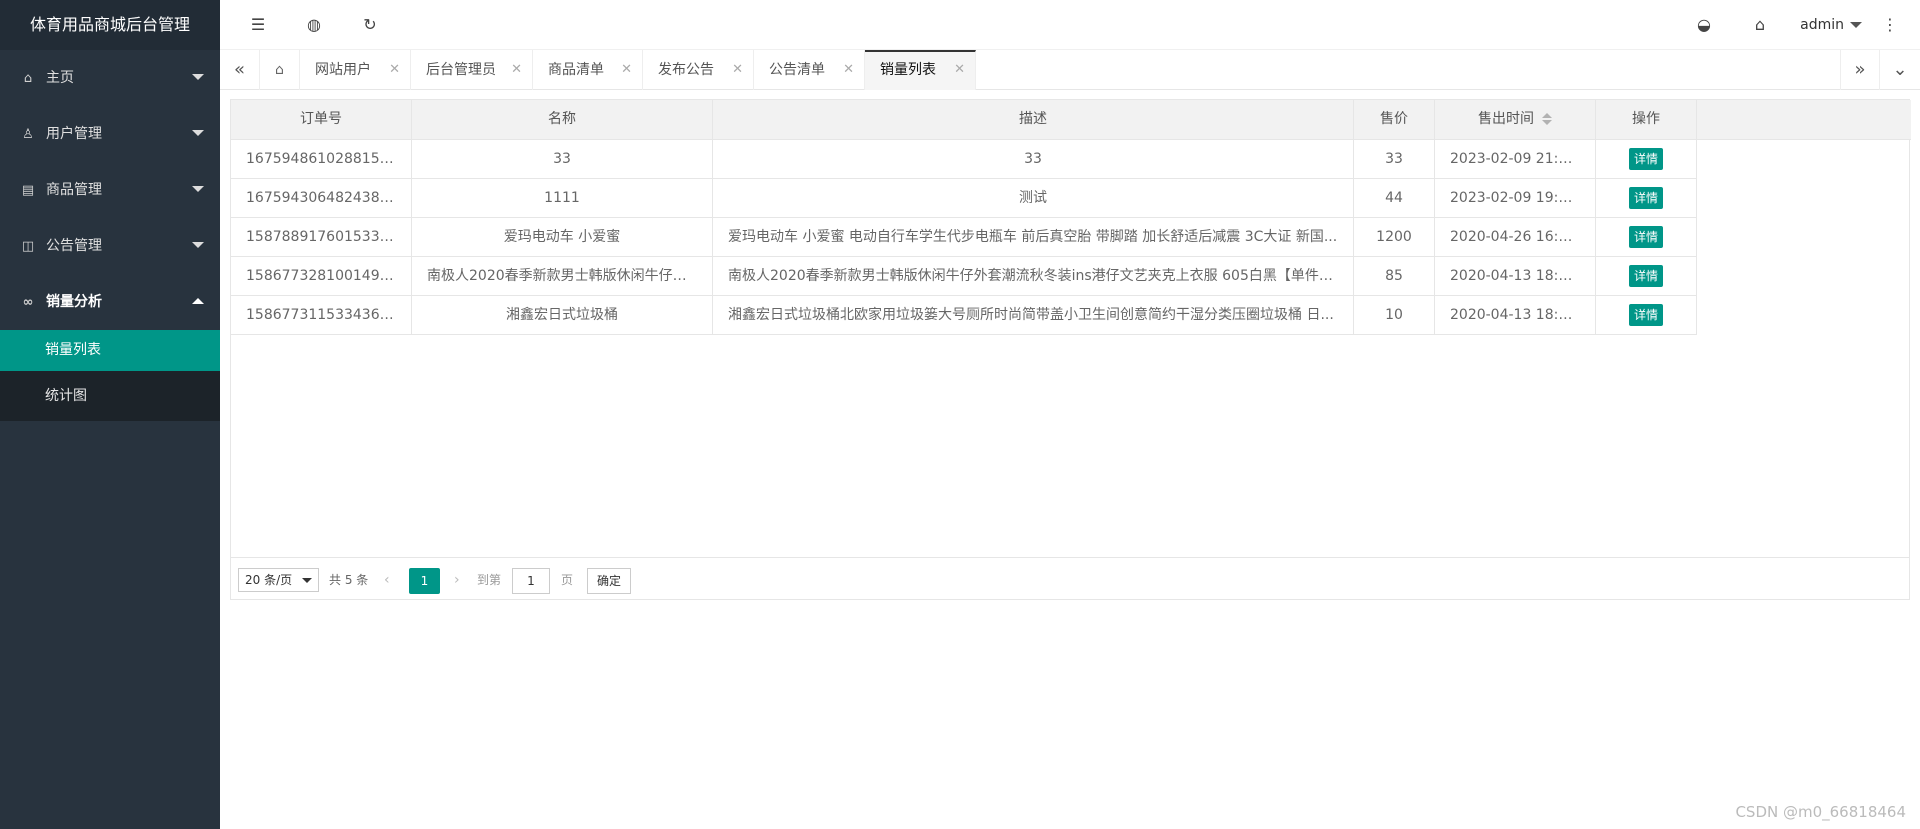 This screenshot has height=829, width=1920. Describe the element at coordinates (908, 70) in the screenshot. I see `tab-label: 销量列表` at that location.